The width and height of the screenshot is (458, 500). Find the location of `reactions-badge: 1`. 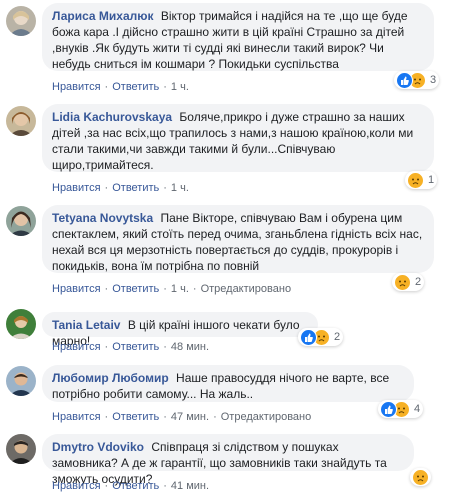

reactions-badge: 1 is located at coordinates (421, 180).